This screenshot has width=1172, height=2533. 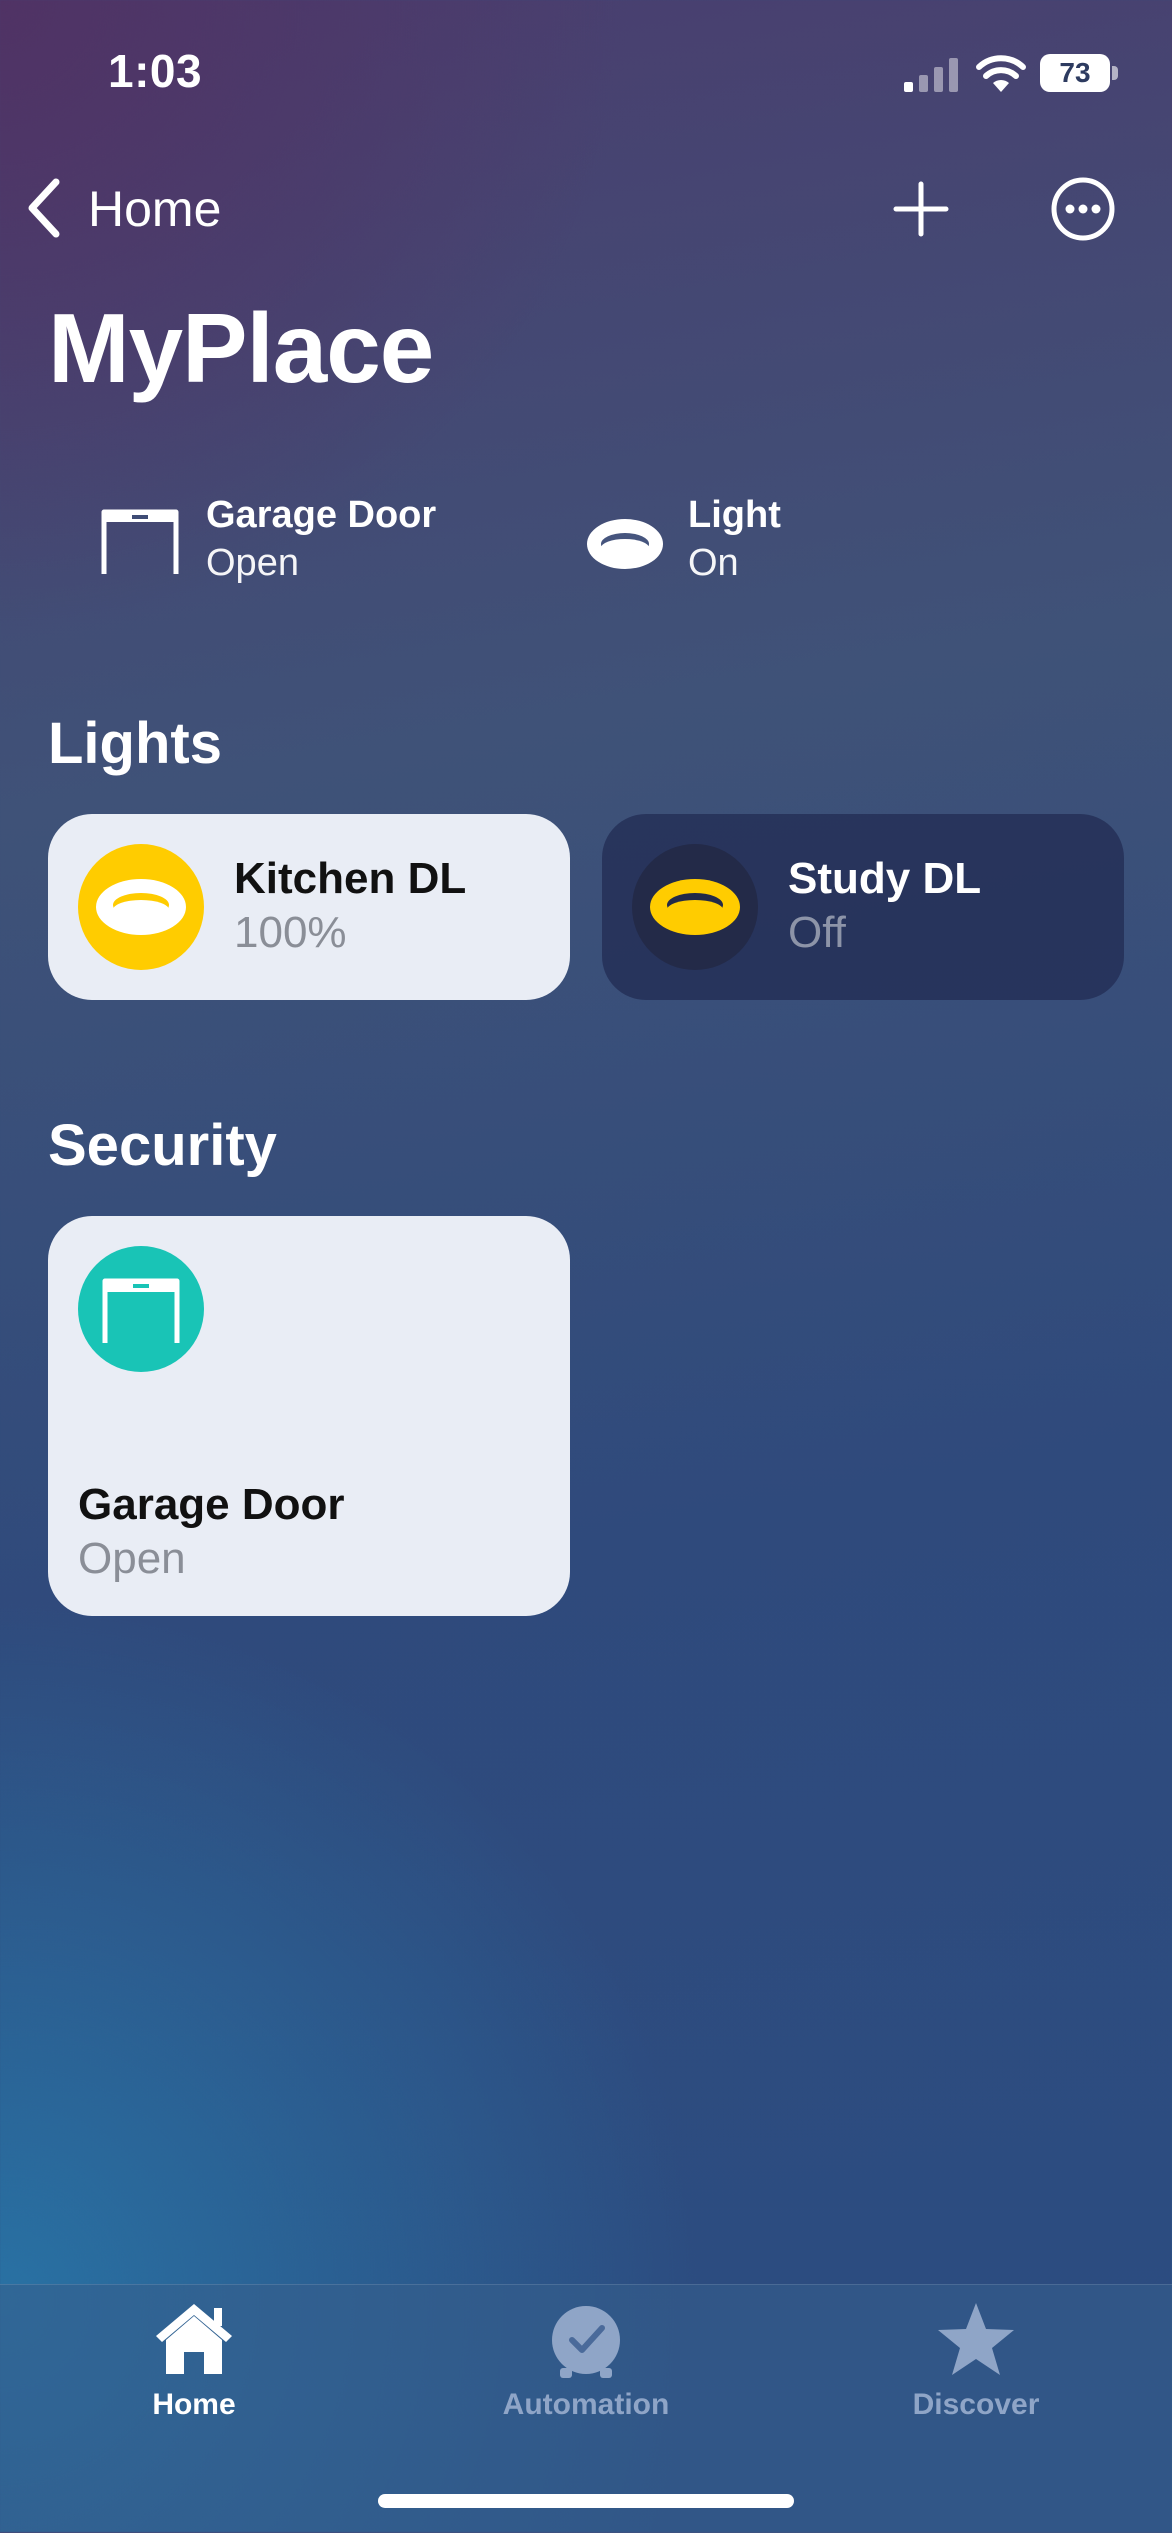 I want to click on tile-status: 100%, so click(x=290, y=932).